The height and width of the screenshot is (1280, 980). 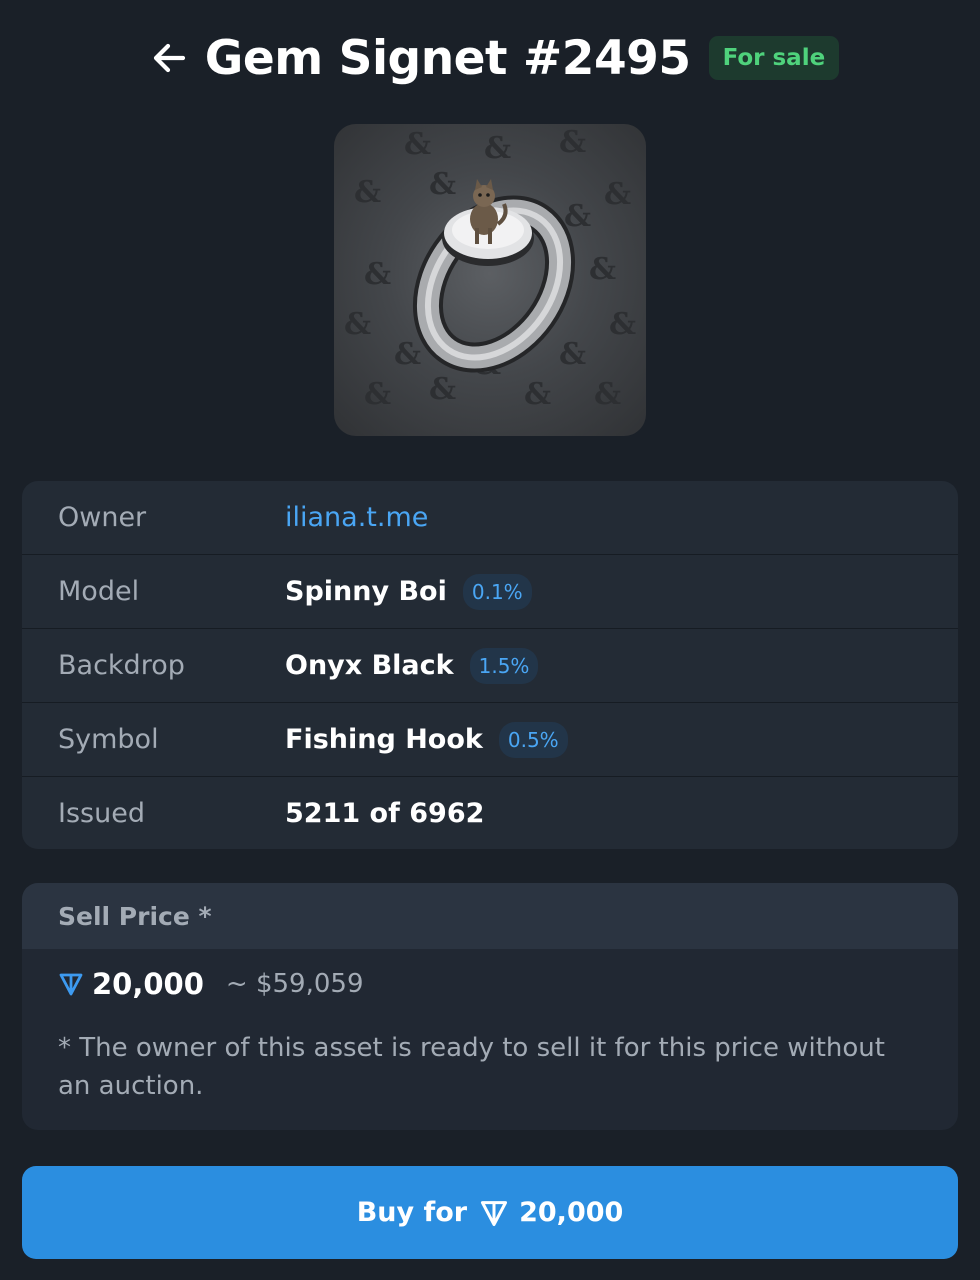 What do you see at coordinates (571, 1212) in the screenshot?
I see `buy-button-amount: 20,000` at bounding box center [571, 1212].